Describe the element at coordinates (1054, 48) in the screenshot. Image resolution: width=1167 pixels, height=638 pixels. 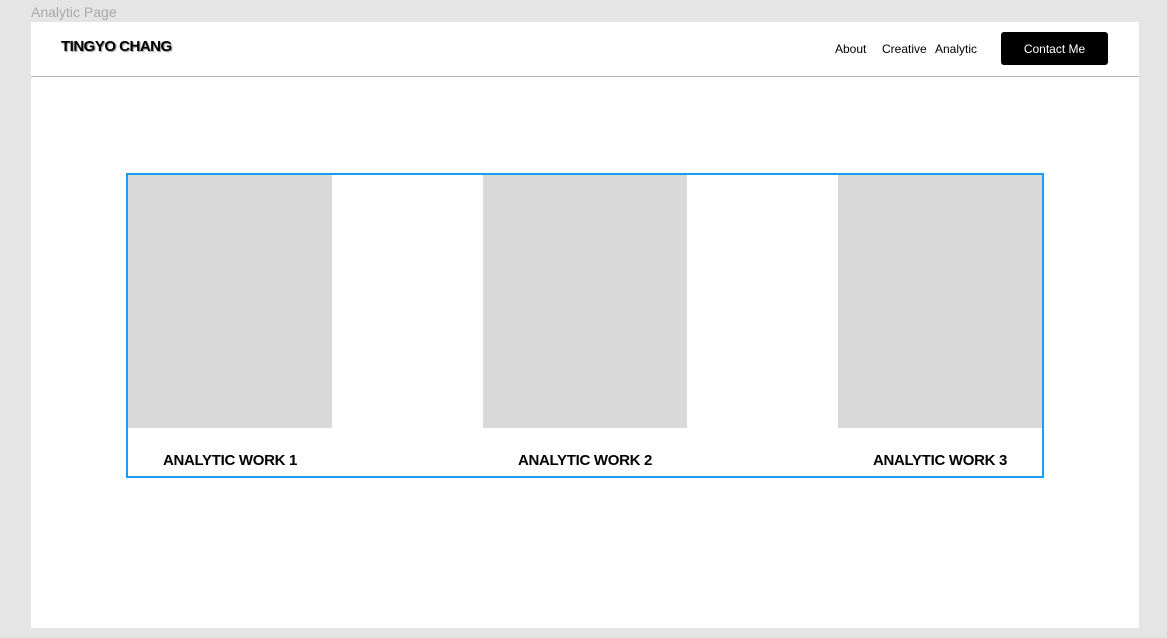
I see `contact-me-button: Contact Me` at that location.